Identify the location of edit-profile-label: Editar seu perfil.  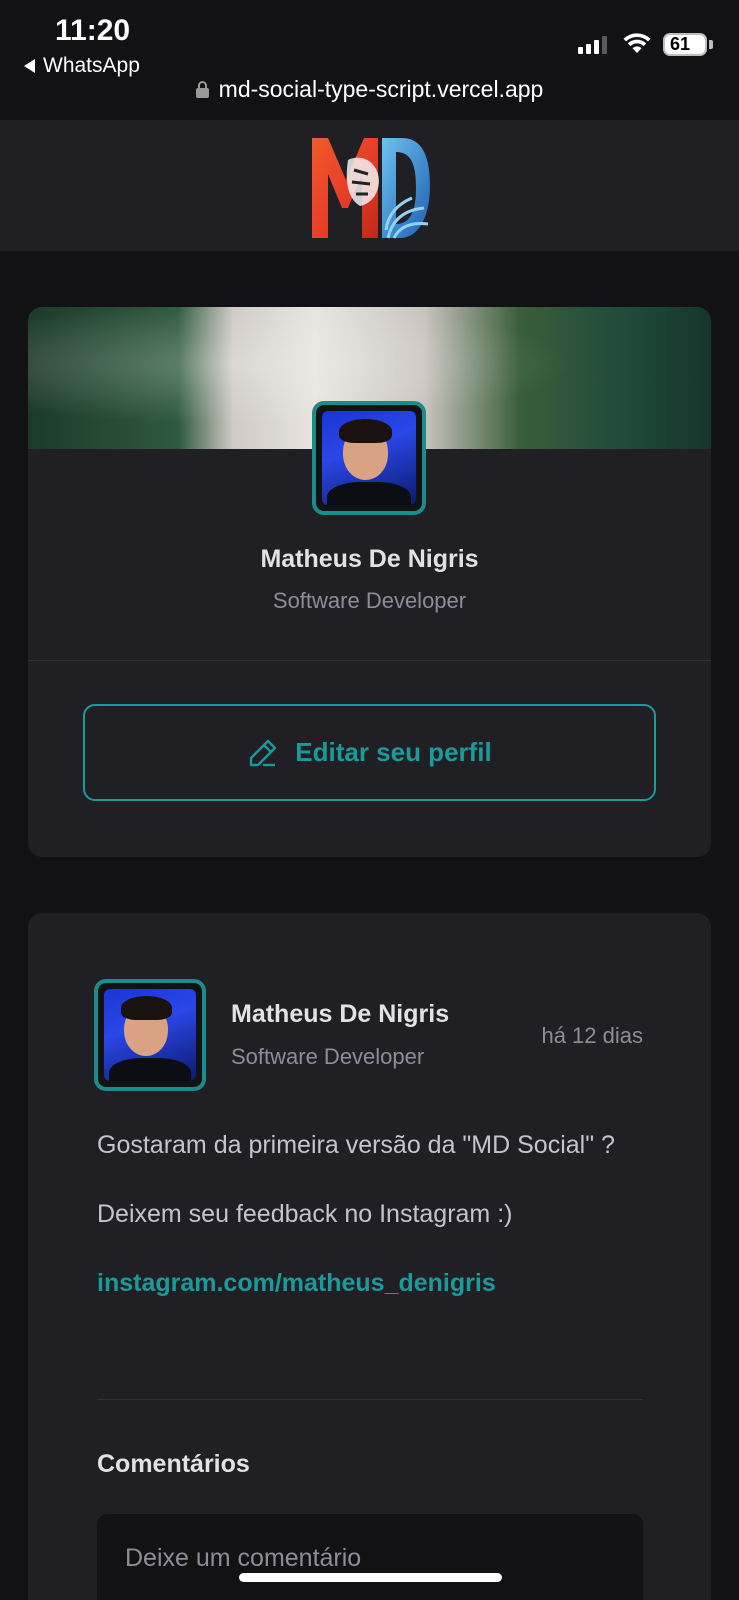
(393, 752).